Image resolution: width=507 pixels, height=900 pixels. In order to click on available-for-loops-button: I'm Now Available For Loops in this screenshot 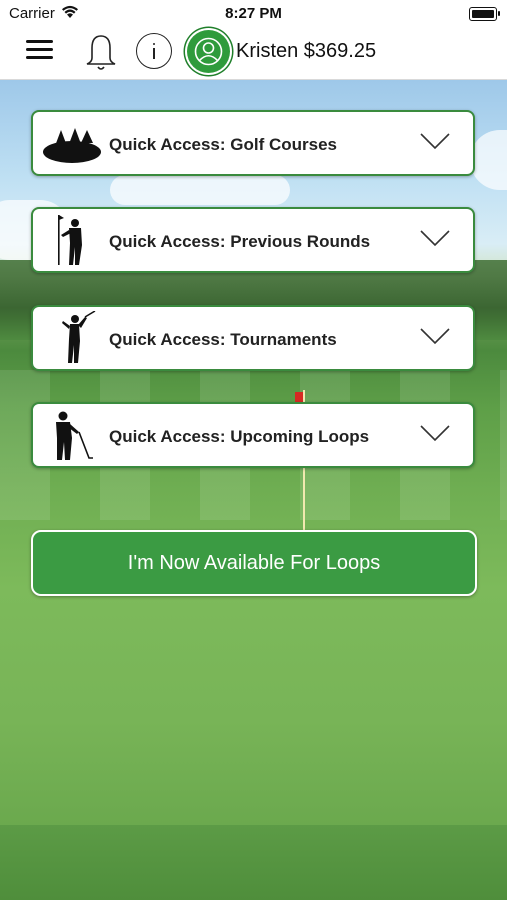, I will do `click(254, 563)`.